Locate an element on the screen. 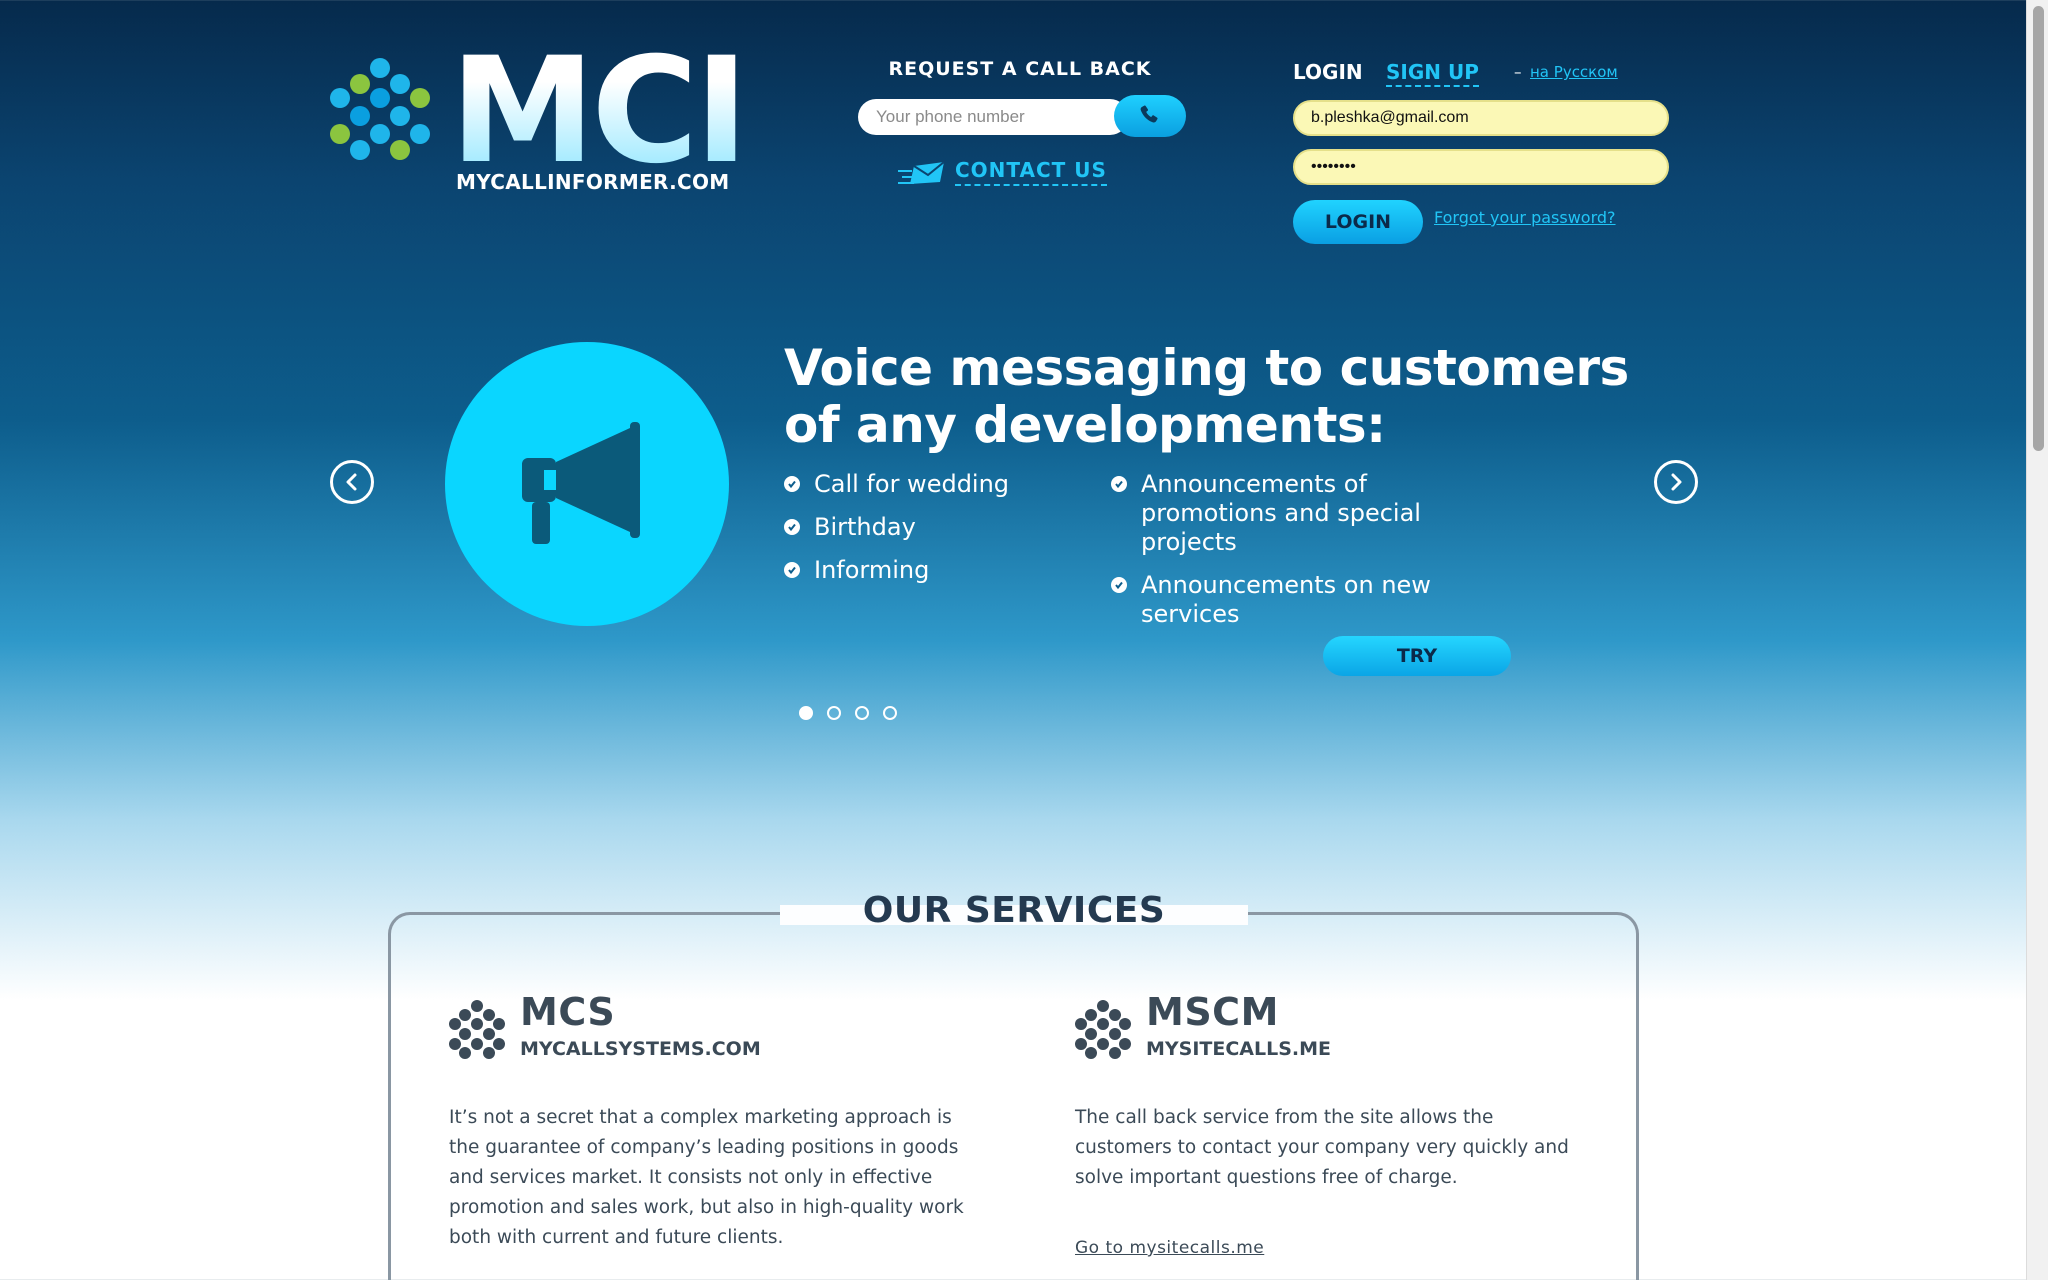 The width and height of the screenshot is (2048, 1280). bullet-item: Birthday is located at coordinates (934, 527).